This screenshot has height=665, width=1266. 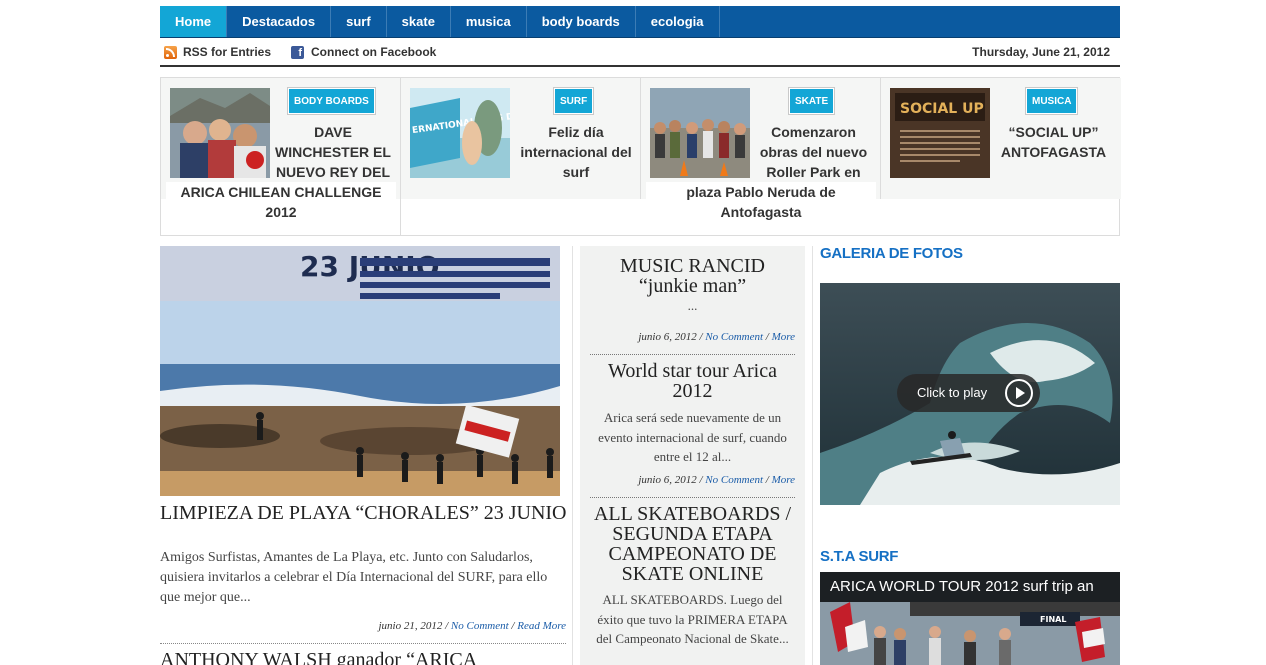 What do you see at coordinates (1053, 619) in the screenshot?
I see `video-badge: FINAL` at bounding box center [1053, 619].